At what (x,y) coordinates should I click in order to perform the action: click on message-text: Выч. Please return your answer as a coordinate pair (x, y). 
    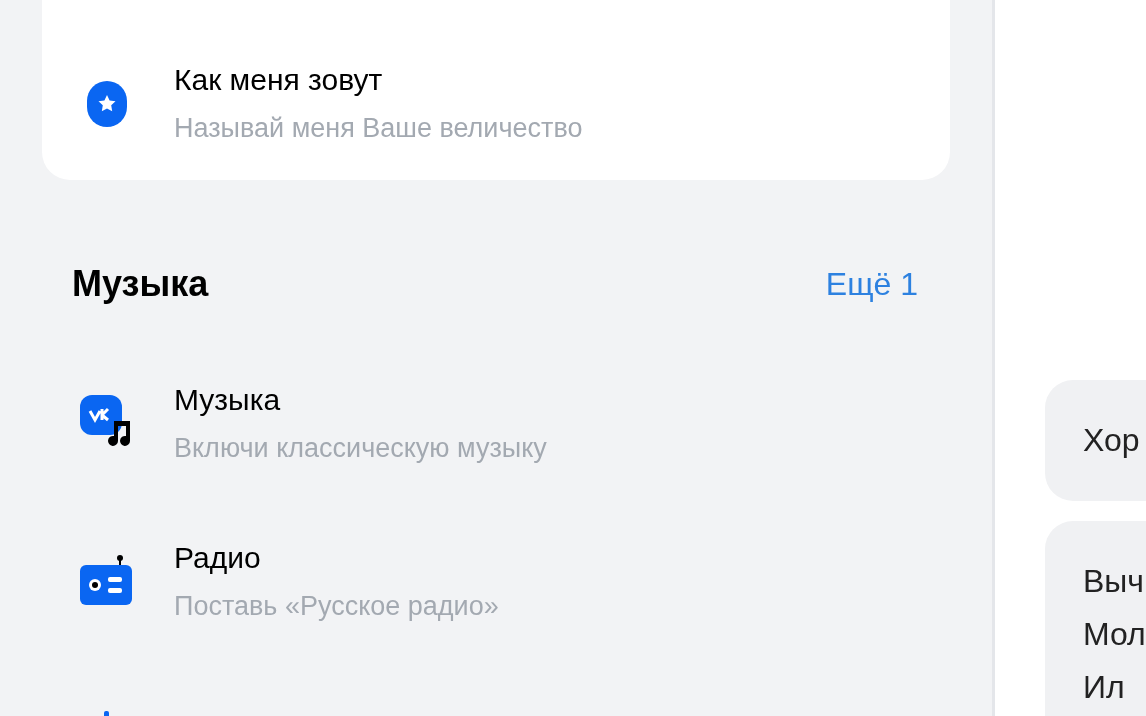
    Looking at the image, I should click on (1114, 581).